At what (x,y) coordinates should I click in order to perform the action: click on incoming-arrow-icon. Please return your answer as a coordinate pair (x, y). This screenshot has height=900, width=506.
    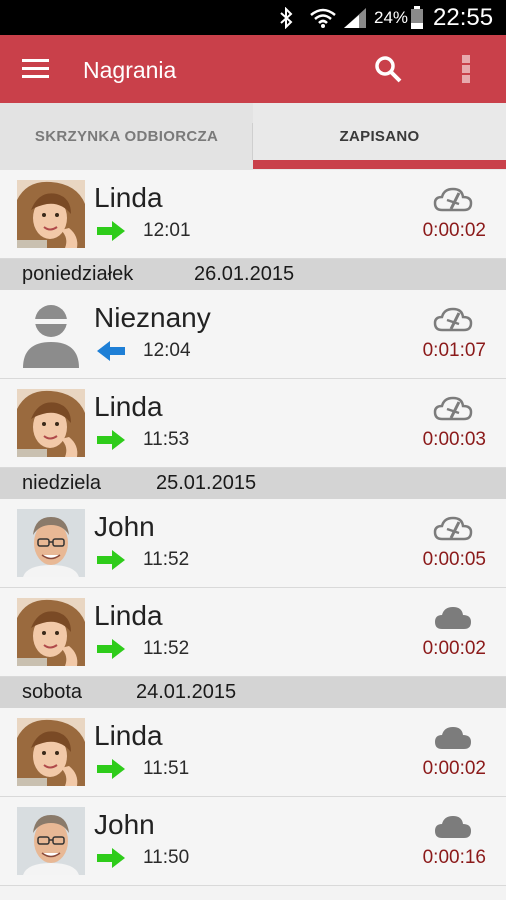
    Looking at the image, I should click on (111, 351).